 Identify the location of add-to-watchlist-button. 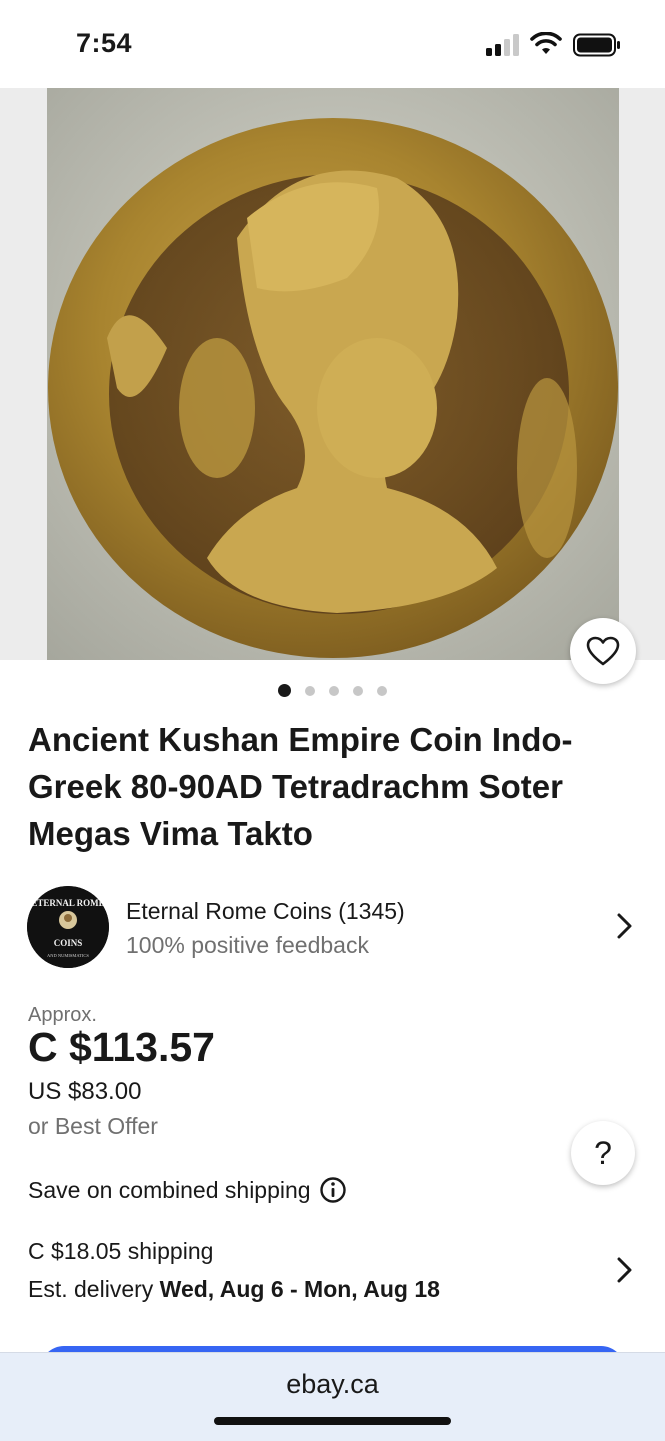
(603, 651).